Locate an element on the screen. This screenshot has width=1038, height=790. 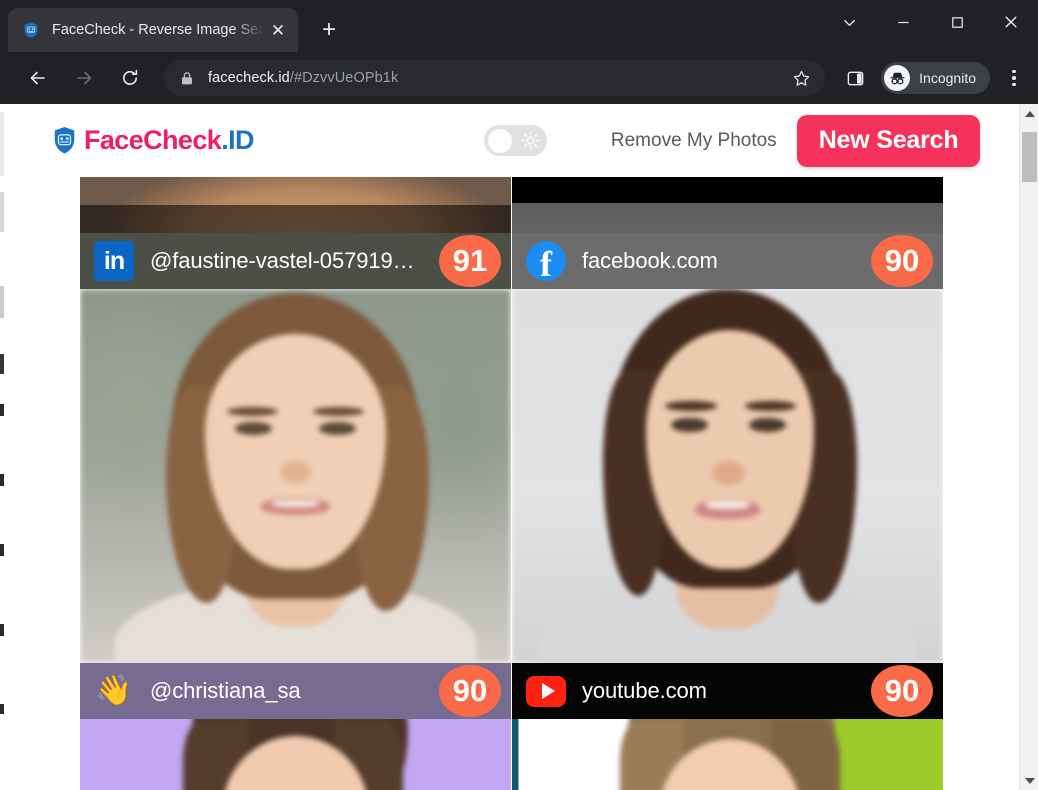
remove-my-photos-link: Remove My Photos is located at coordinates (694, 141).